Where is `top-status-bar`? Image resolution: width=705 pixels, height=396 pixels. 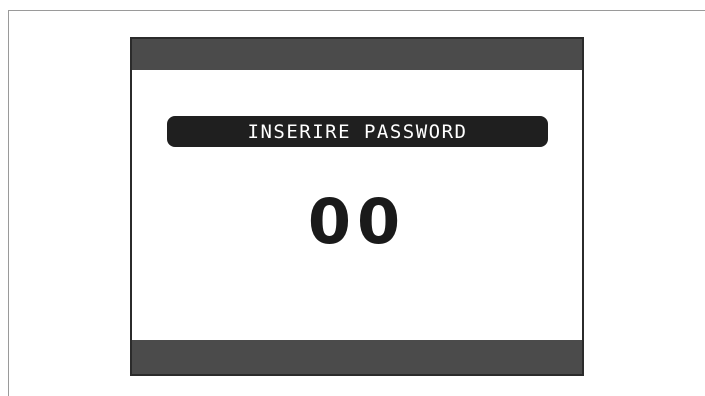
top-status-bar is located at coordinates (357, 54).